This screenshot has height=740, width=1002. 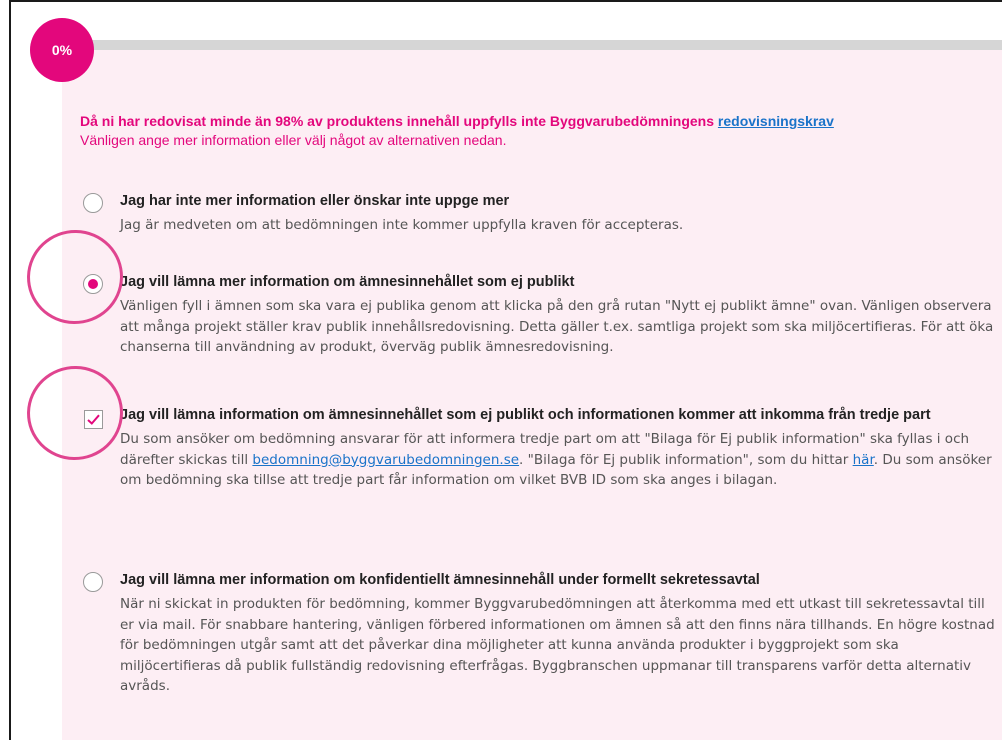 What do you see at coordinates (776, 121) in the screenshot?
I see `redovisningskrav-link: redovisningskrav` at bounding box center [776, 121].